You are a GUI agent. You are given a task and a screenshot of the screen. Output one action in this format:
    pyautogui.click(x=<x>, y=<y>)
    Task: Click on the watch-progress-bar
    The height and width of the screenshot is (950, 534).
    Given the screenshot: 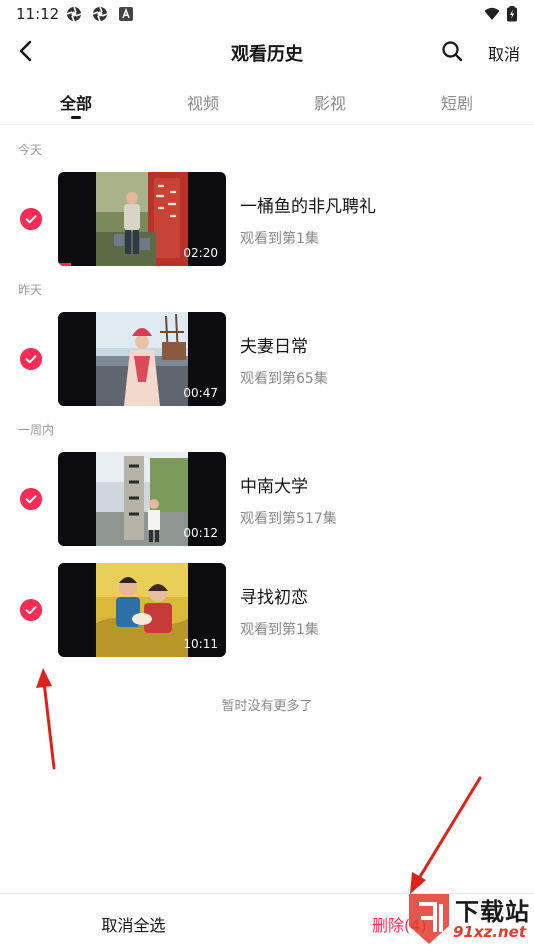 What is the action you would take?
    pyautogui.click(x=65, y=264)
    